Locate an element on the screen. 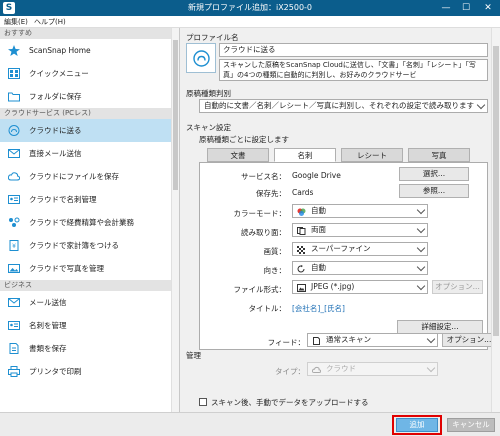 The width and height of the screenshot is (500, 436). minimize-button: — is located at coordinates (446, 8).